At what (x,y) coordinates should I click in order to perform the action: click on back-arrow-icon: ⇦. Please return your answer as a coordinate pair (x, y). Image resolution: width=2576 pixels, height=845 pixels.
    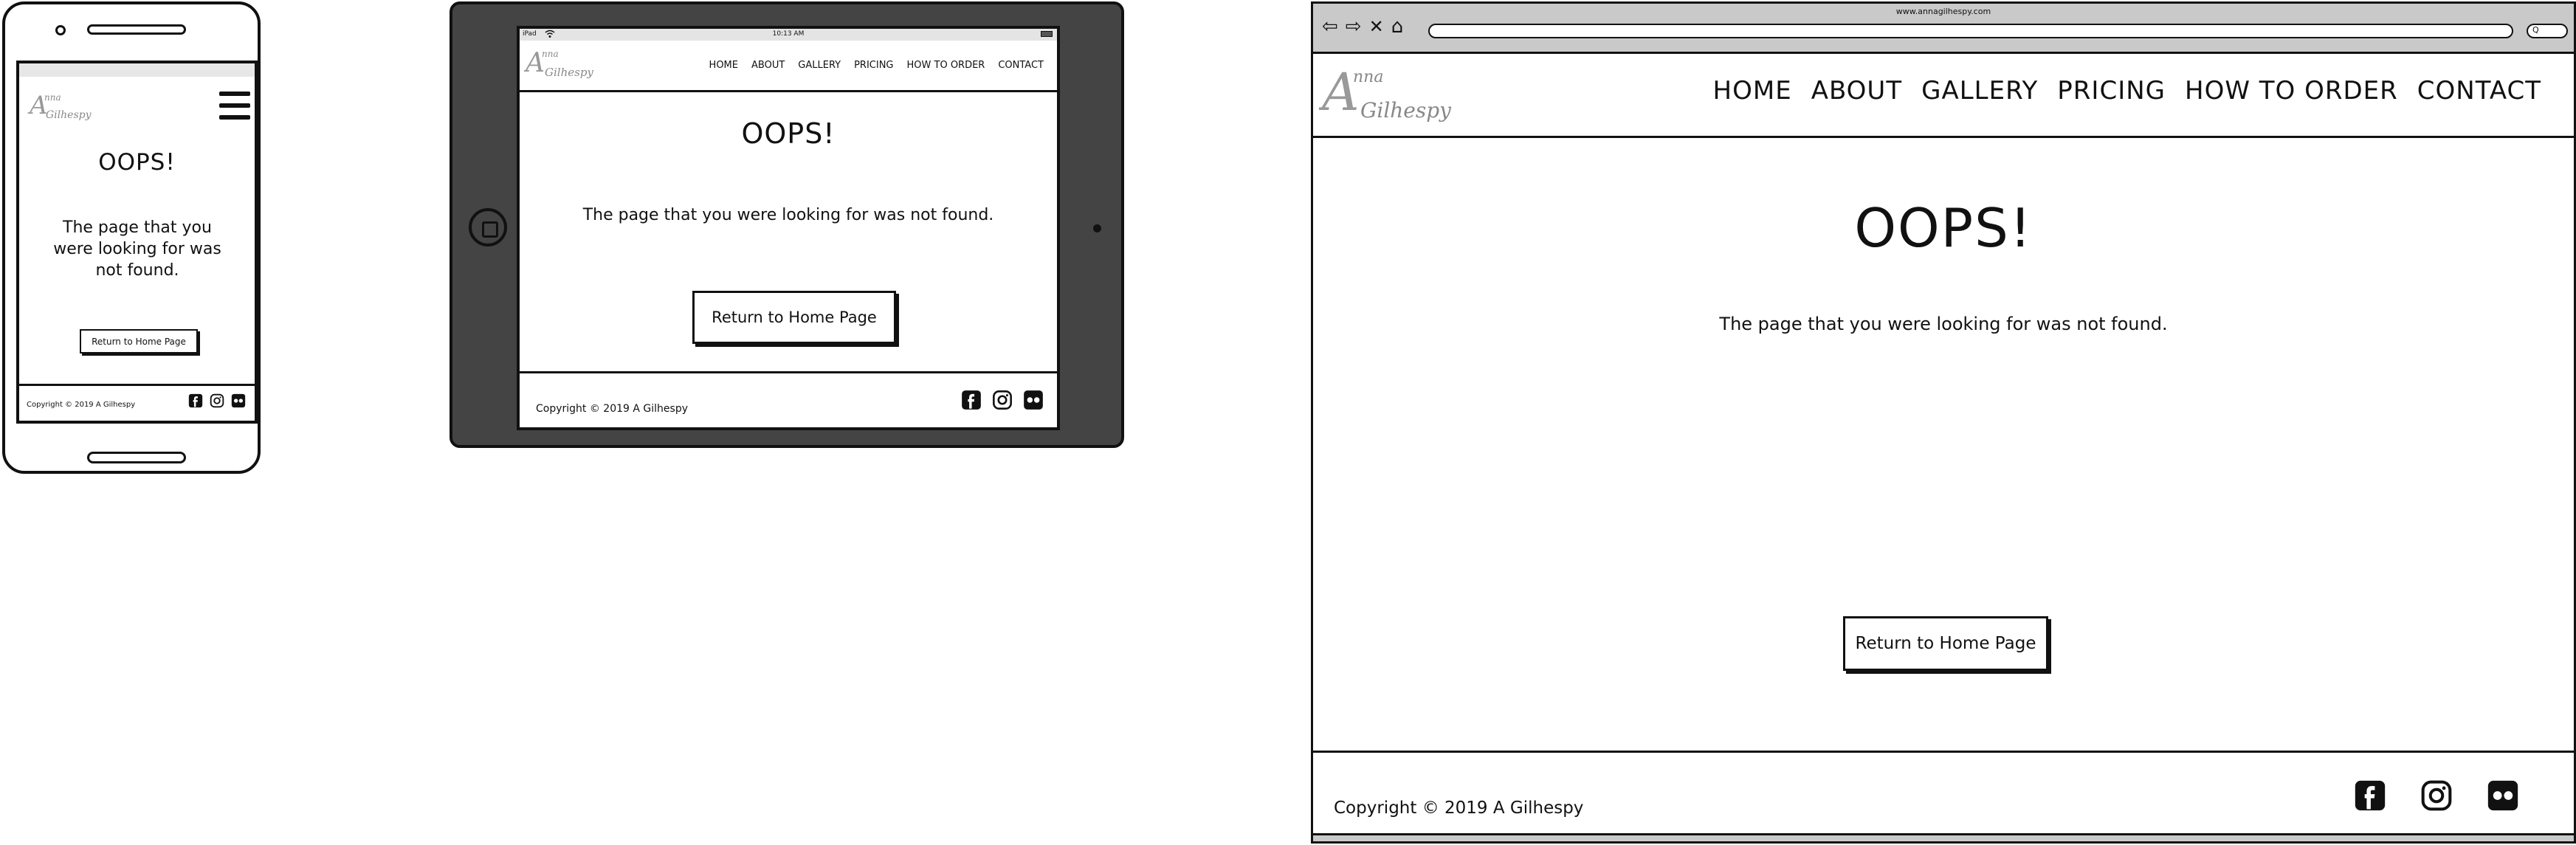
    Looking at the image, I should click on (1330, 27).